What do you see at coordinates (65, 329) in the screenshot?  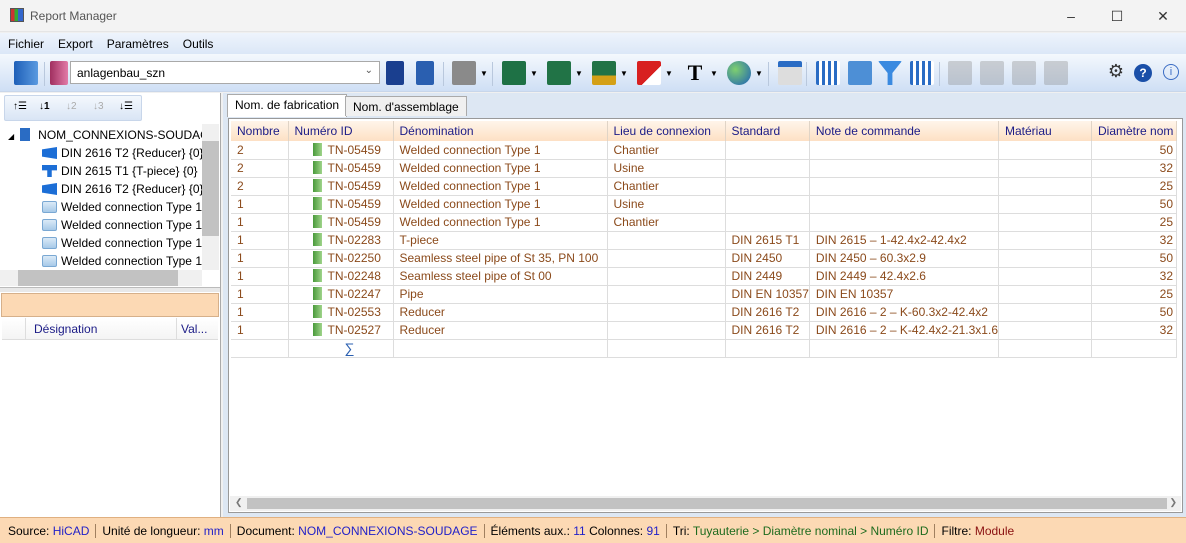 I see `column-header-designation: Désignation` at bounding box center [65, 329].